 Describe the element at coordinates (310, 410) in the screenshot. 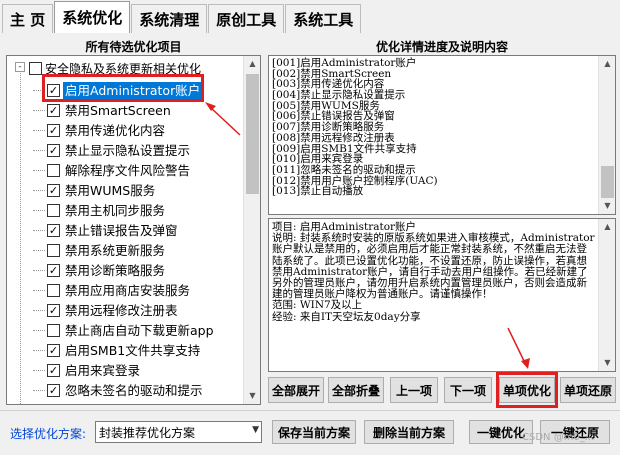

I see `divider` at that location.